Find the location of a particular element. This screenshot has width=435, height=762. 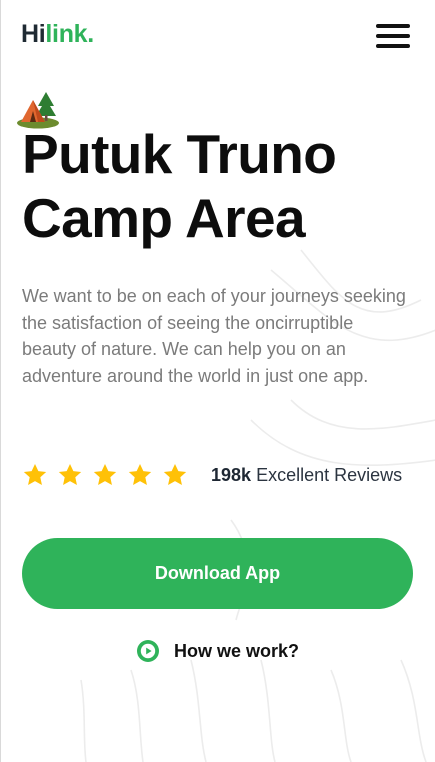

how-we-work-link: How we work? is located at coordinates (218, 651).